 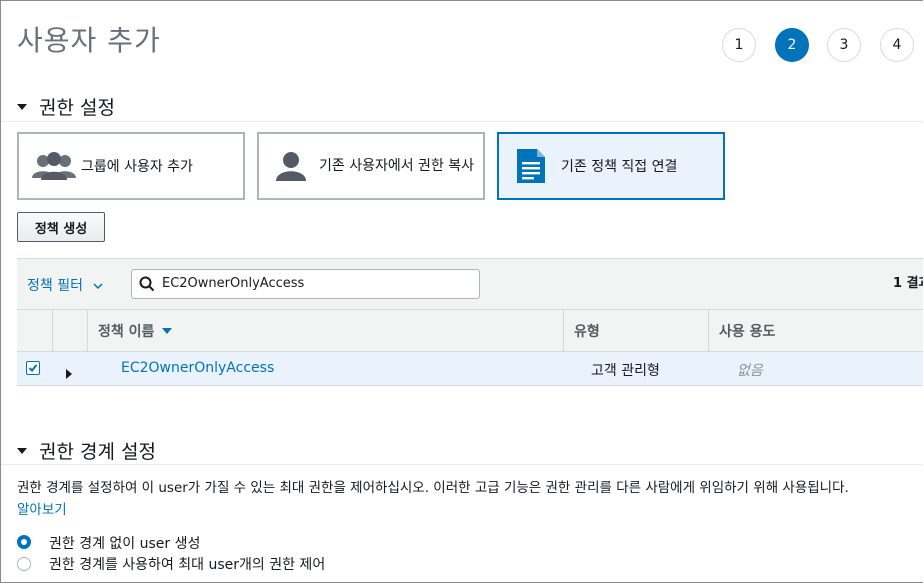 What do you see at coordinates (24, 564) in the screenshot?
I see `radio-use-boundary` at bounding box center [24, 564].